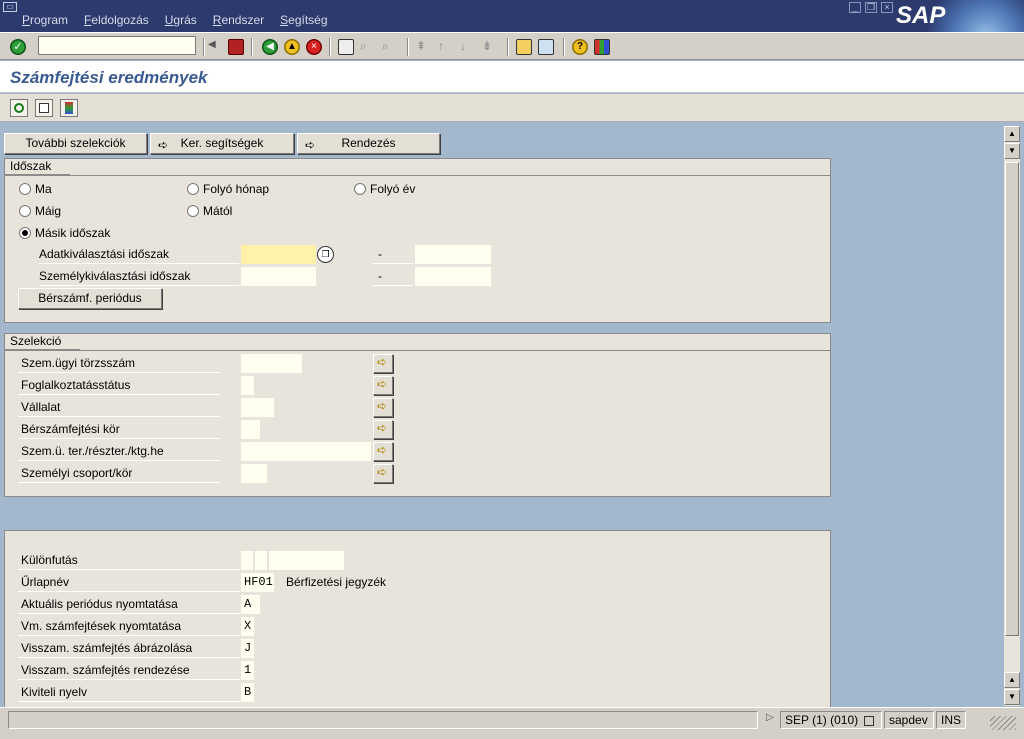 This screenshot has height=739, width=1024. Describe the element at coordinates (325, 254) in the screenshot. I see `multiple-selection-icon: ❐` at that location.